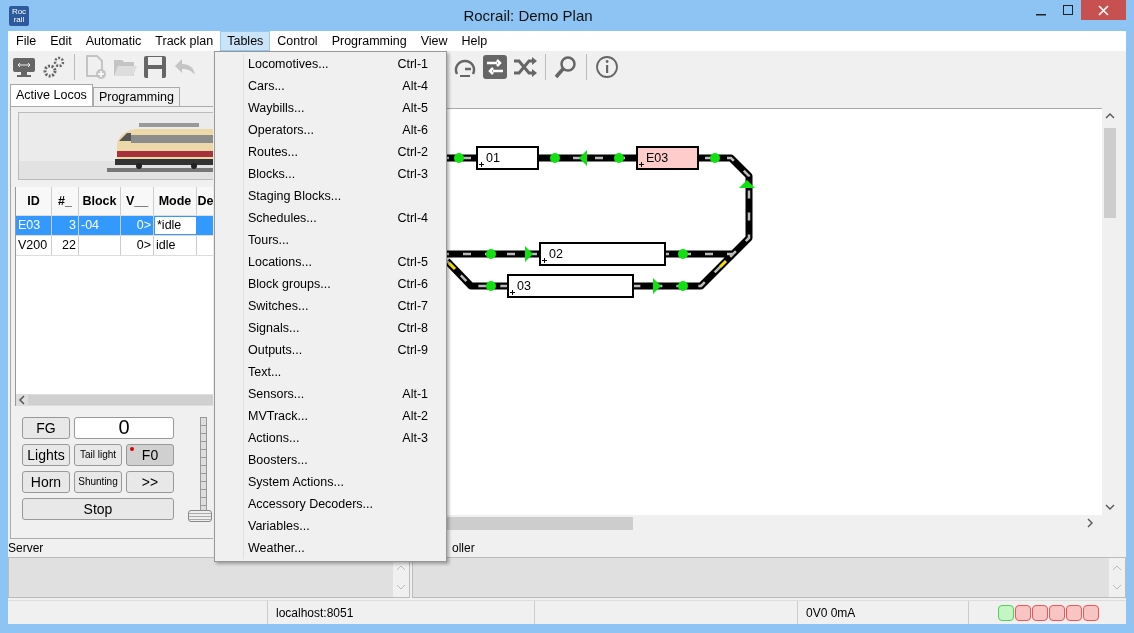 The image size is (1134, 633). Describe the element at coordinates (34, 200) in the screenshot. I see `column-header: ID` at that location.